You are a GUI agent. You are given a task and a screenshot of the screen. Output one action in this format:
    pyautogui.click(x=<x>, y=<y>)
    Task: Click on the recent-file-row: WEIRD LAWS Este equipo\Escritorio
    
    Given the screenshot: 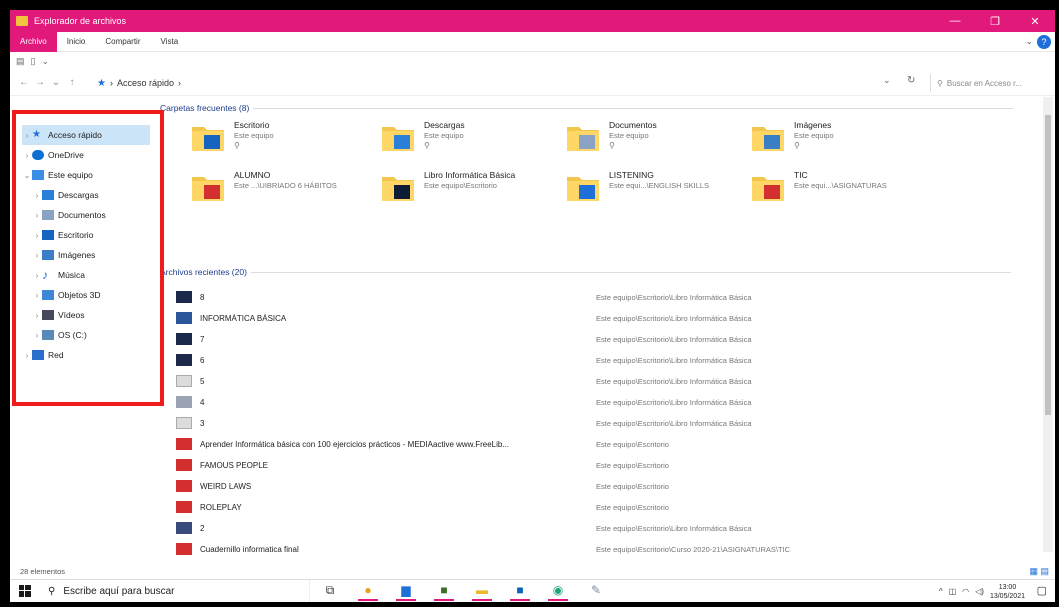 What is the action you would take?
    pyautogui.click(x=606, y=486)
    